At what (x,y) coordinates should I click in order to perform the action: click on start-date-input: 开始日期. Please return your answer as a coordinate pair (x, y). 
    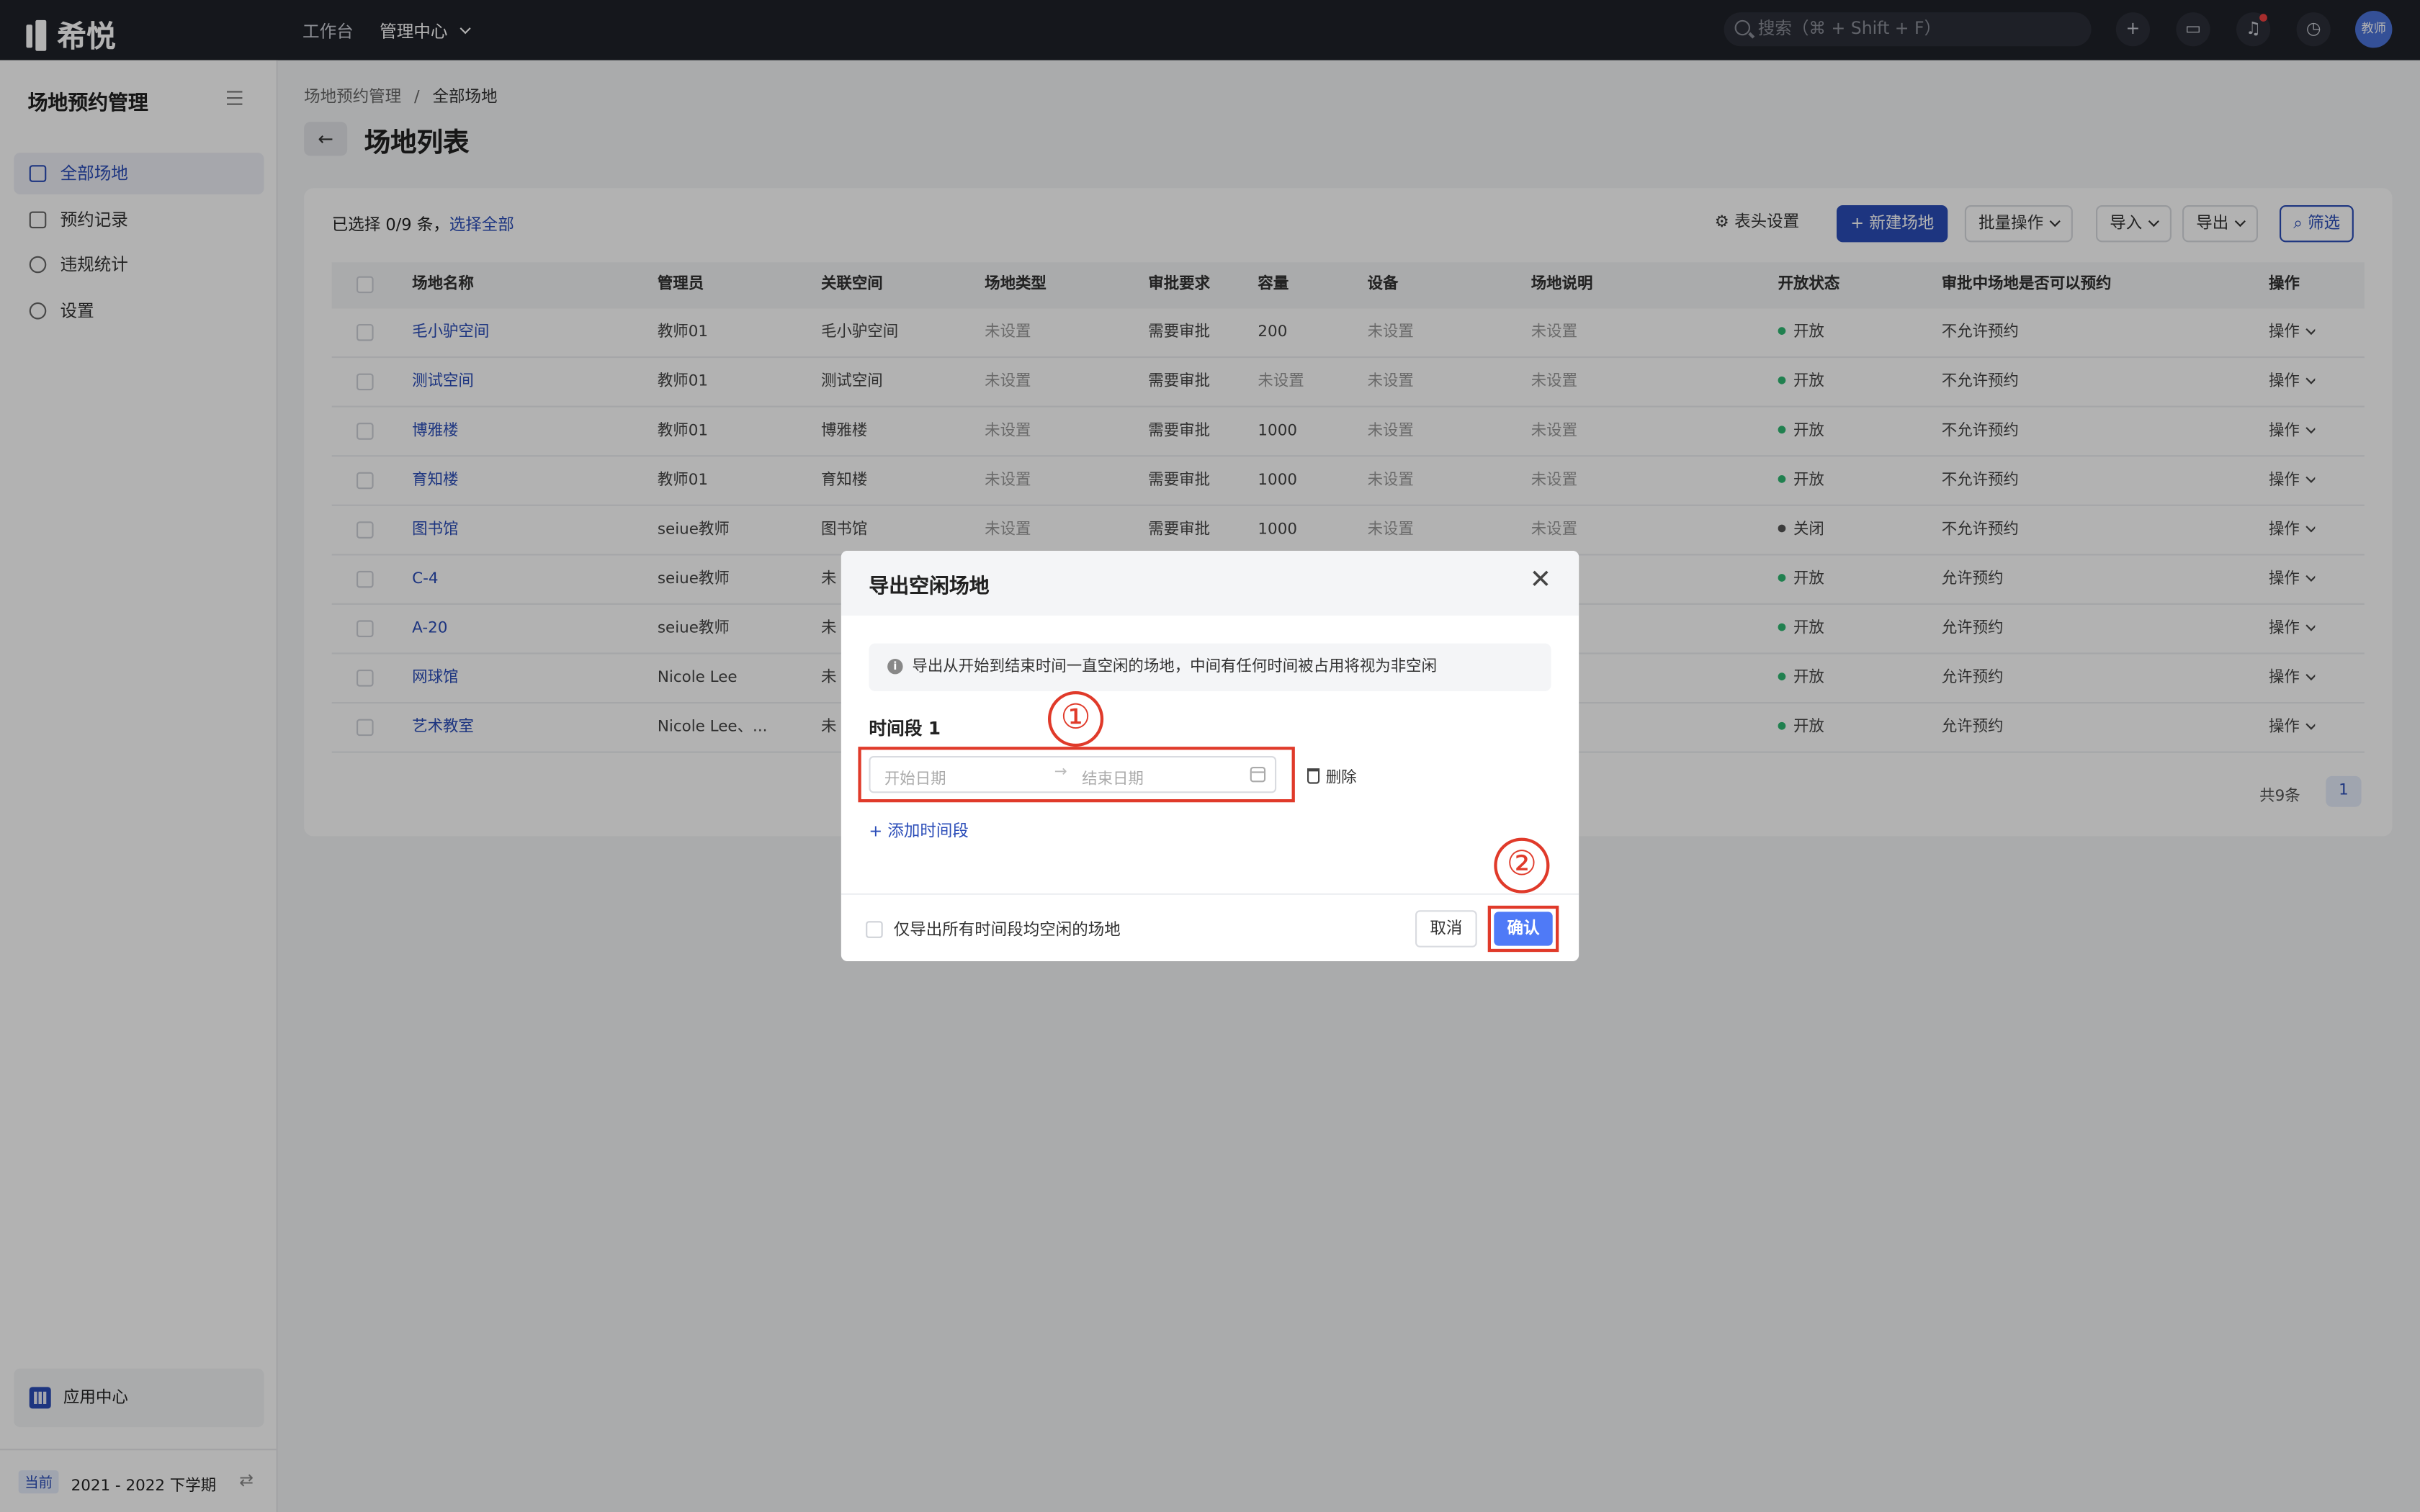
    Looking at the image, I should click on (915, 776).